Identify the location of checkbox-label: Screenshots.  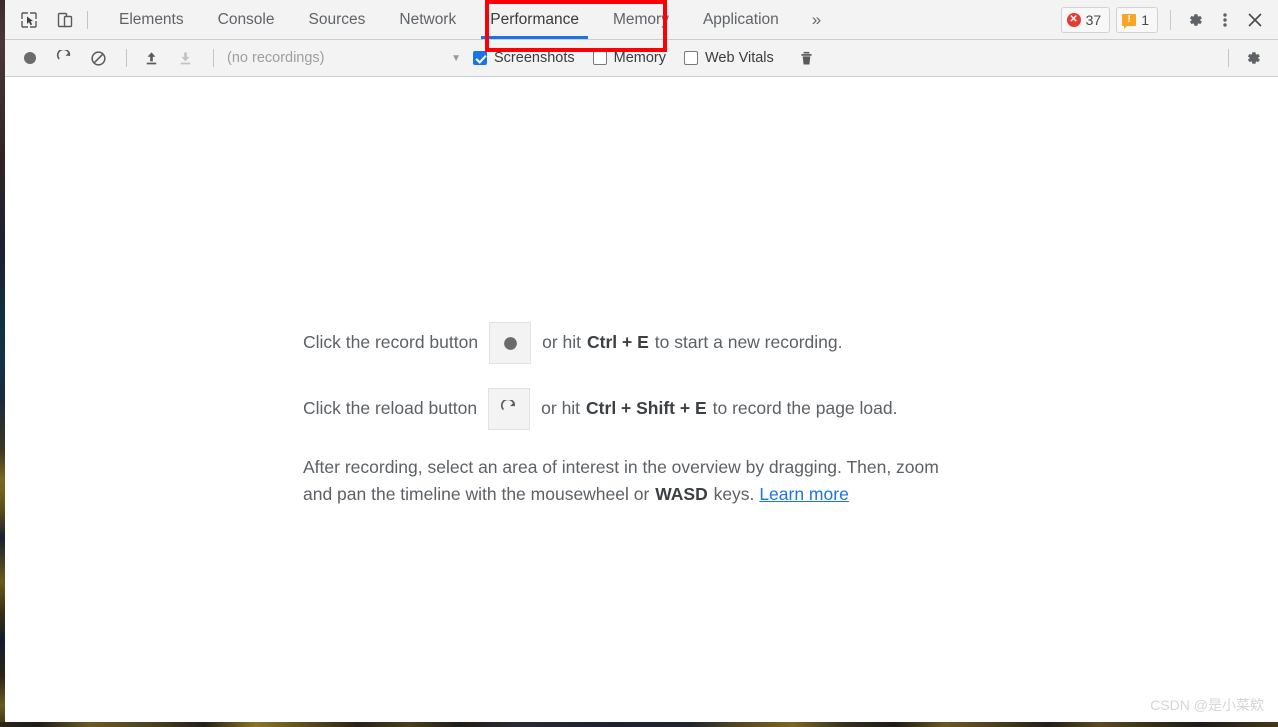
(534, 58).